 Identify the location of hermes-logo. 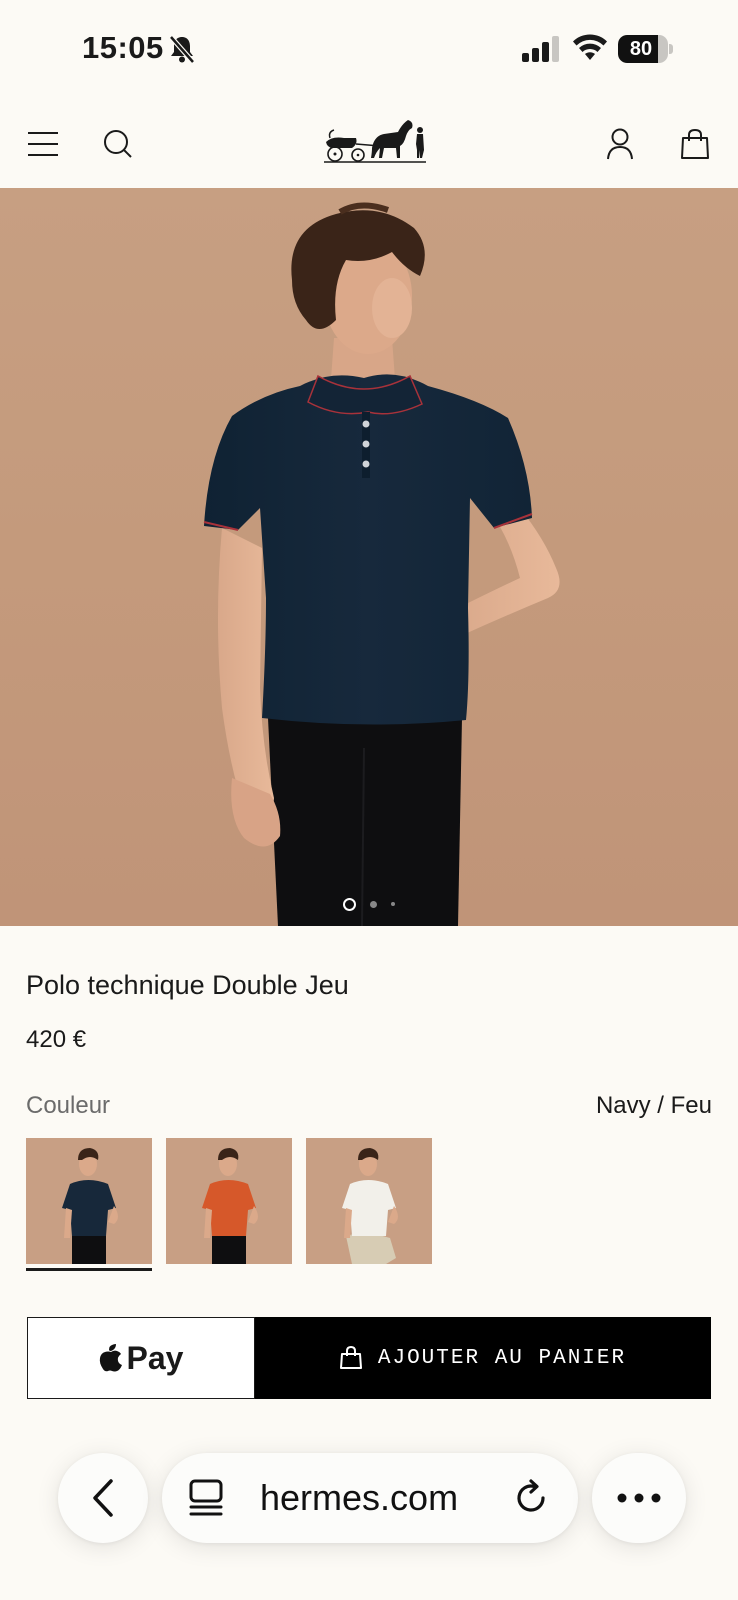
(375, 141).